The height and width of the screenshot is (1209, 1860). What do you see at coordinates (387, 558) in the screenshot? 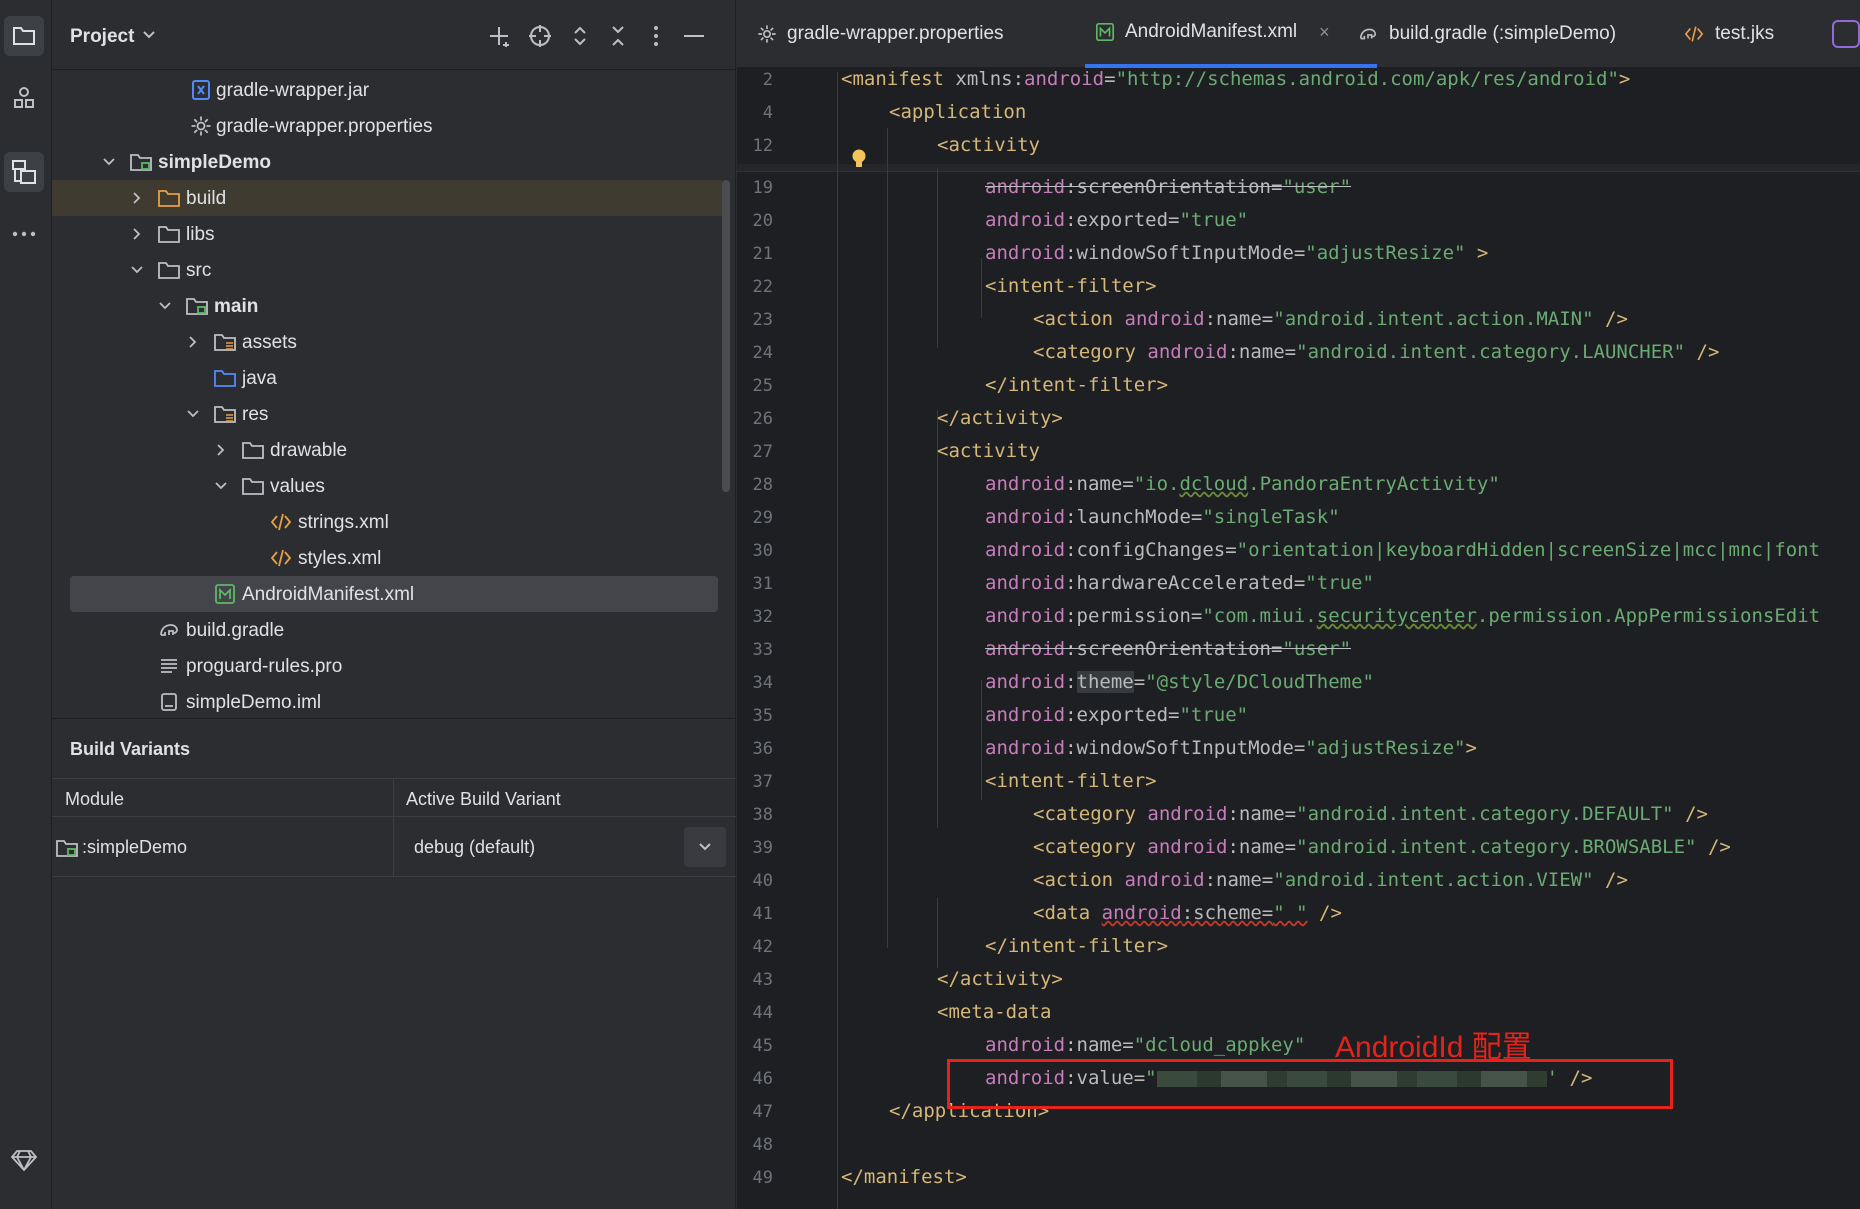
I see `tree-item-styles-xml: styles.xml` at bounding box center [387, 558].